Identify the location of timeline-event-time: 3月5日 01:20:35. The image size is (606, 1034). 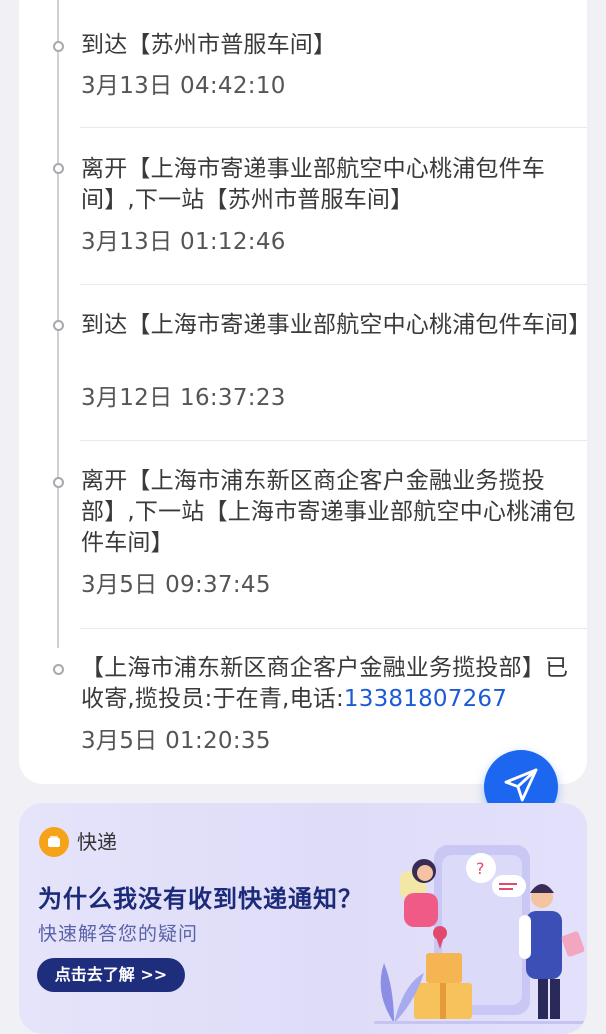
(176, 741).